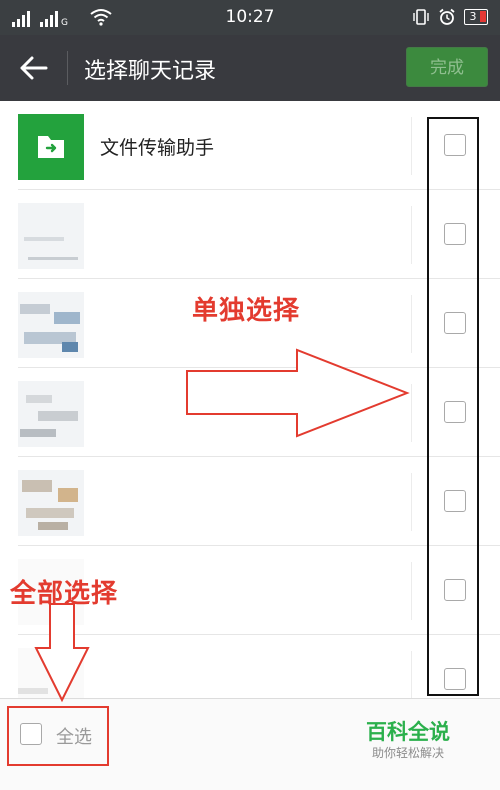  I want to click on vibrate-icon, so click(421, 17).